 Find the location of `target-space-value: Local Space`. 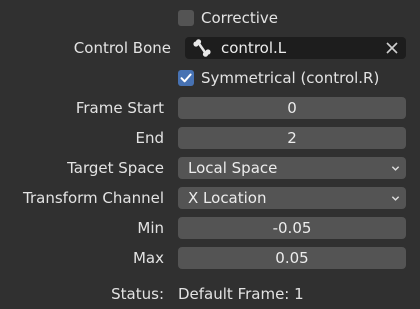

target-space-value: Local Space is located at coordinates (233, 168).